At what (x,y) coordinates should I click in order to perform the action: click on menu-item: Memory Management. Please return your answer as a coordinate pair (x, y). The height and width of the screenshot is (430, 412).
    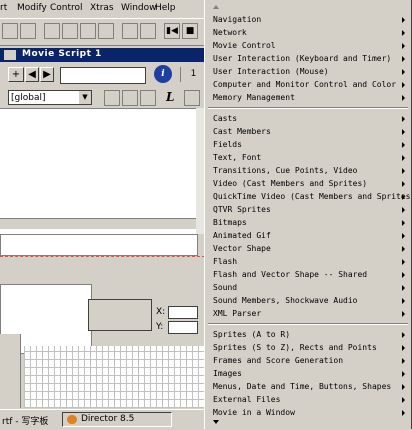
    Looking at the image, I should click on (309, 97).